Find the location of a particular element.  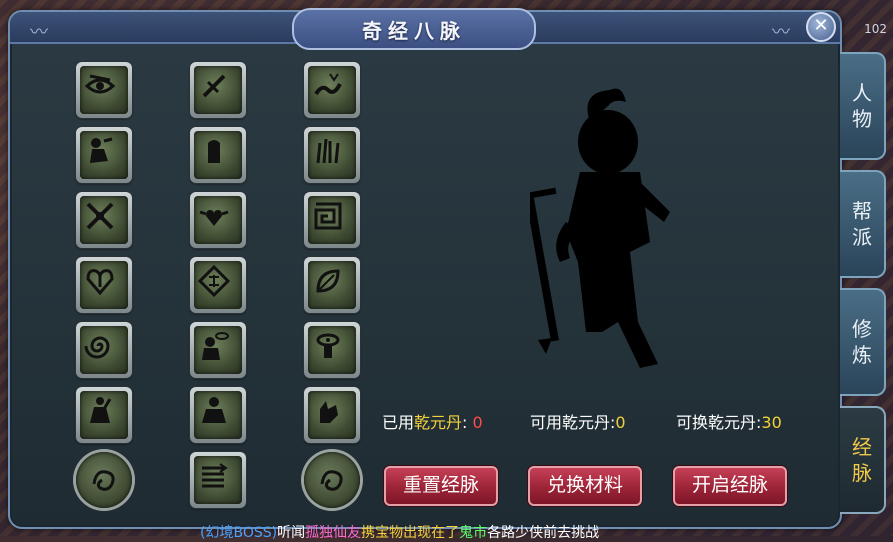

meridian-winged-heart-button is located at coordinates (218, 220).